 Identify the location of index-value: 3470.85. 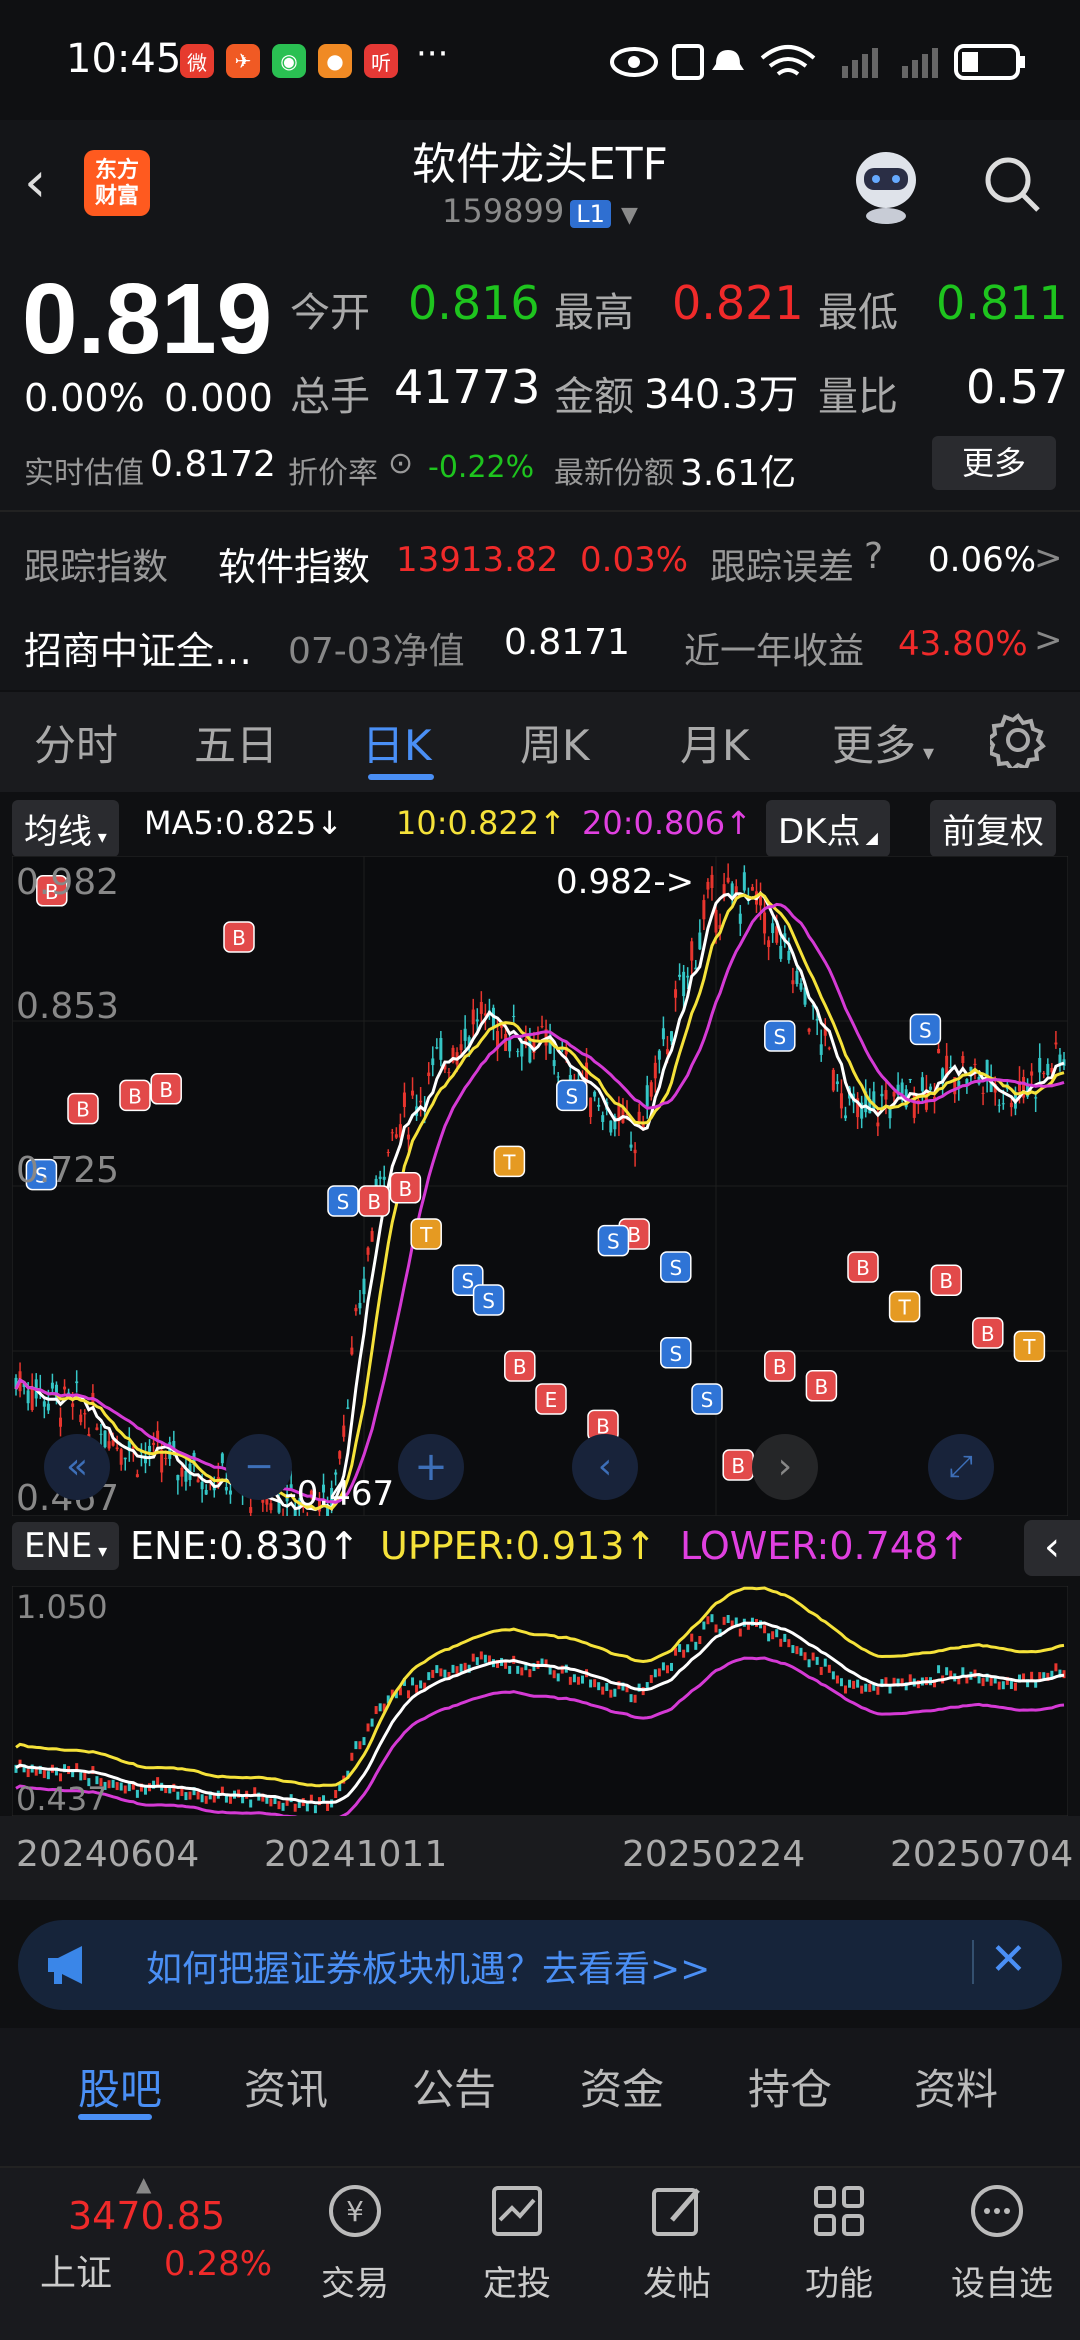
(146, 2216).